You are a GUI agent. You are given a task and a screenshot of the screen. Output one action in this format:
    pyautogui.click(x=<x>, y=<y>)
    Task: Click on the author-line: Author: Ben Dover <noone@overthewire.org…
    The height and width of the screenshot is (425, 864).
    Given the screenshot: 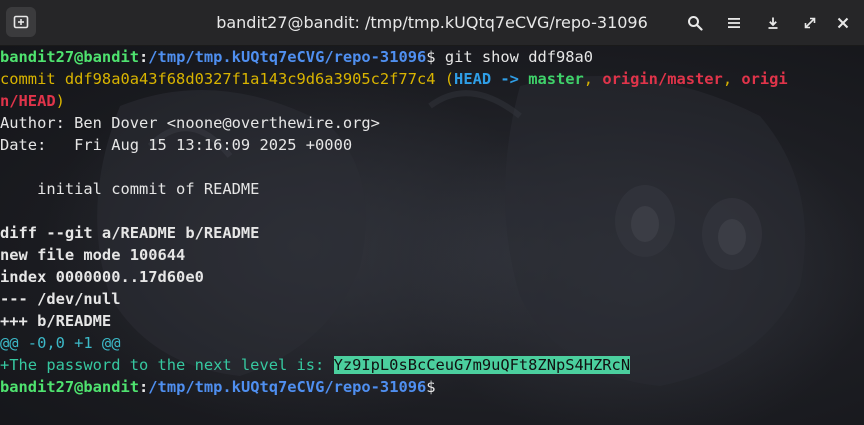 What is the action you would take?
    pyautogui.click(x=190, y=123)
    